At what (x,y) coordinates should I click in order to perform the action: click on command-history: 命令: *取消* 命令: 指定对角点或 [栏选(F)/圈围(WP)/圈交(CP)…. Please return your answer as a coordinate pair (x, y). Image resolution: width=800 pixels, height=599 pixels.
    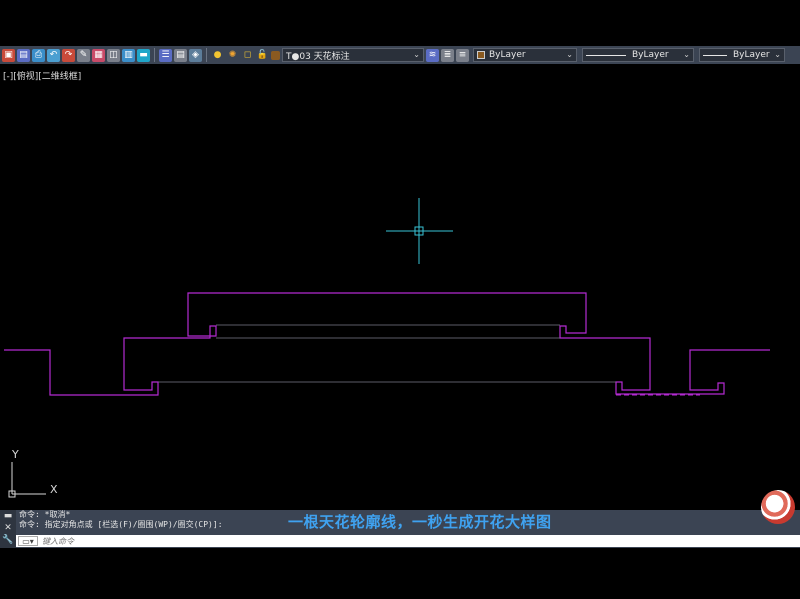
    Looking at the image, I should click on (121, 520).